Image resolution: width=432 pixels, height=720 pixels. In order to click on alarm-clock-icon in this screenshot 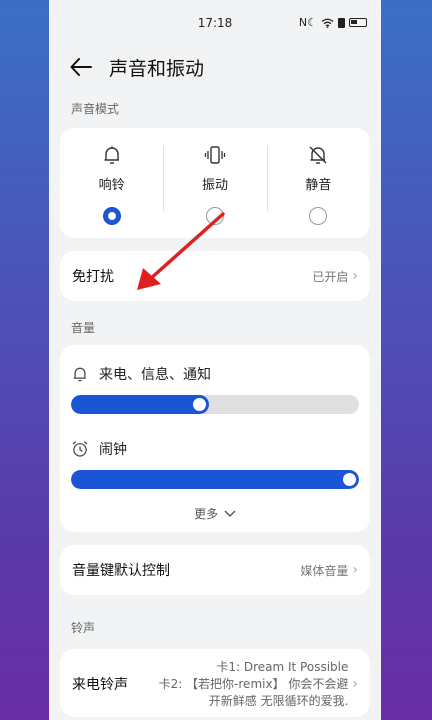, I will do `click(80, 449)`.